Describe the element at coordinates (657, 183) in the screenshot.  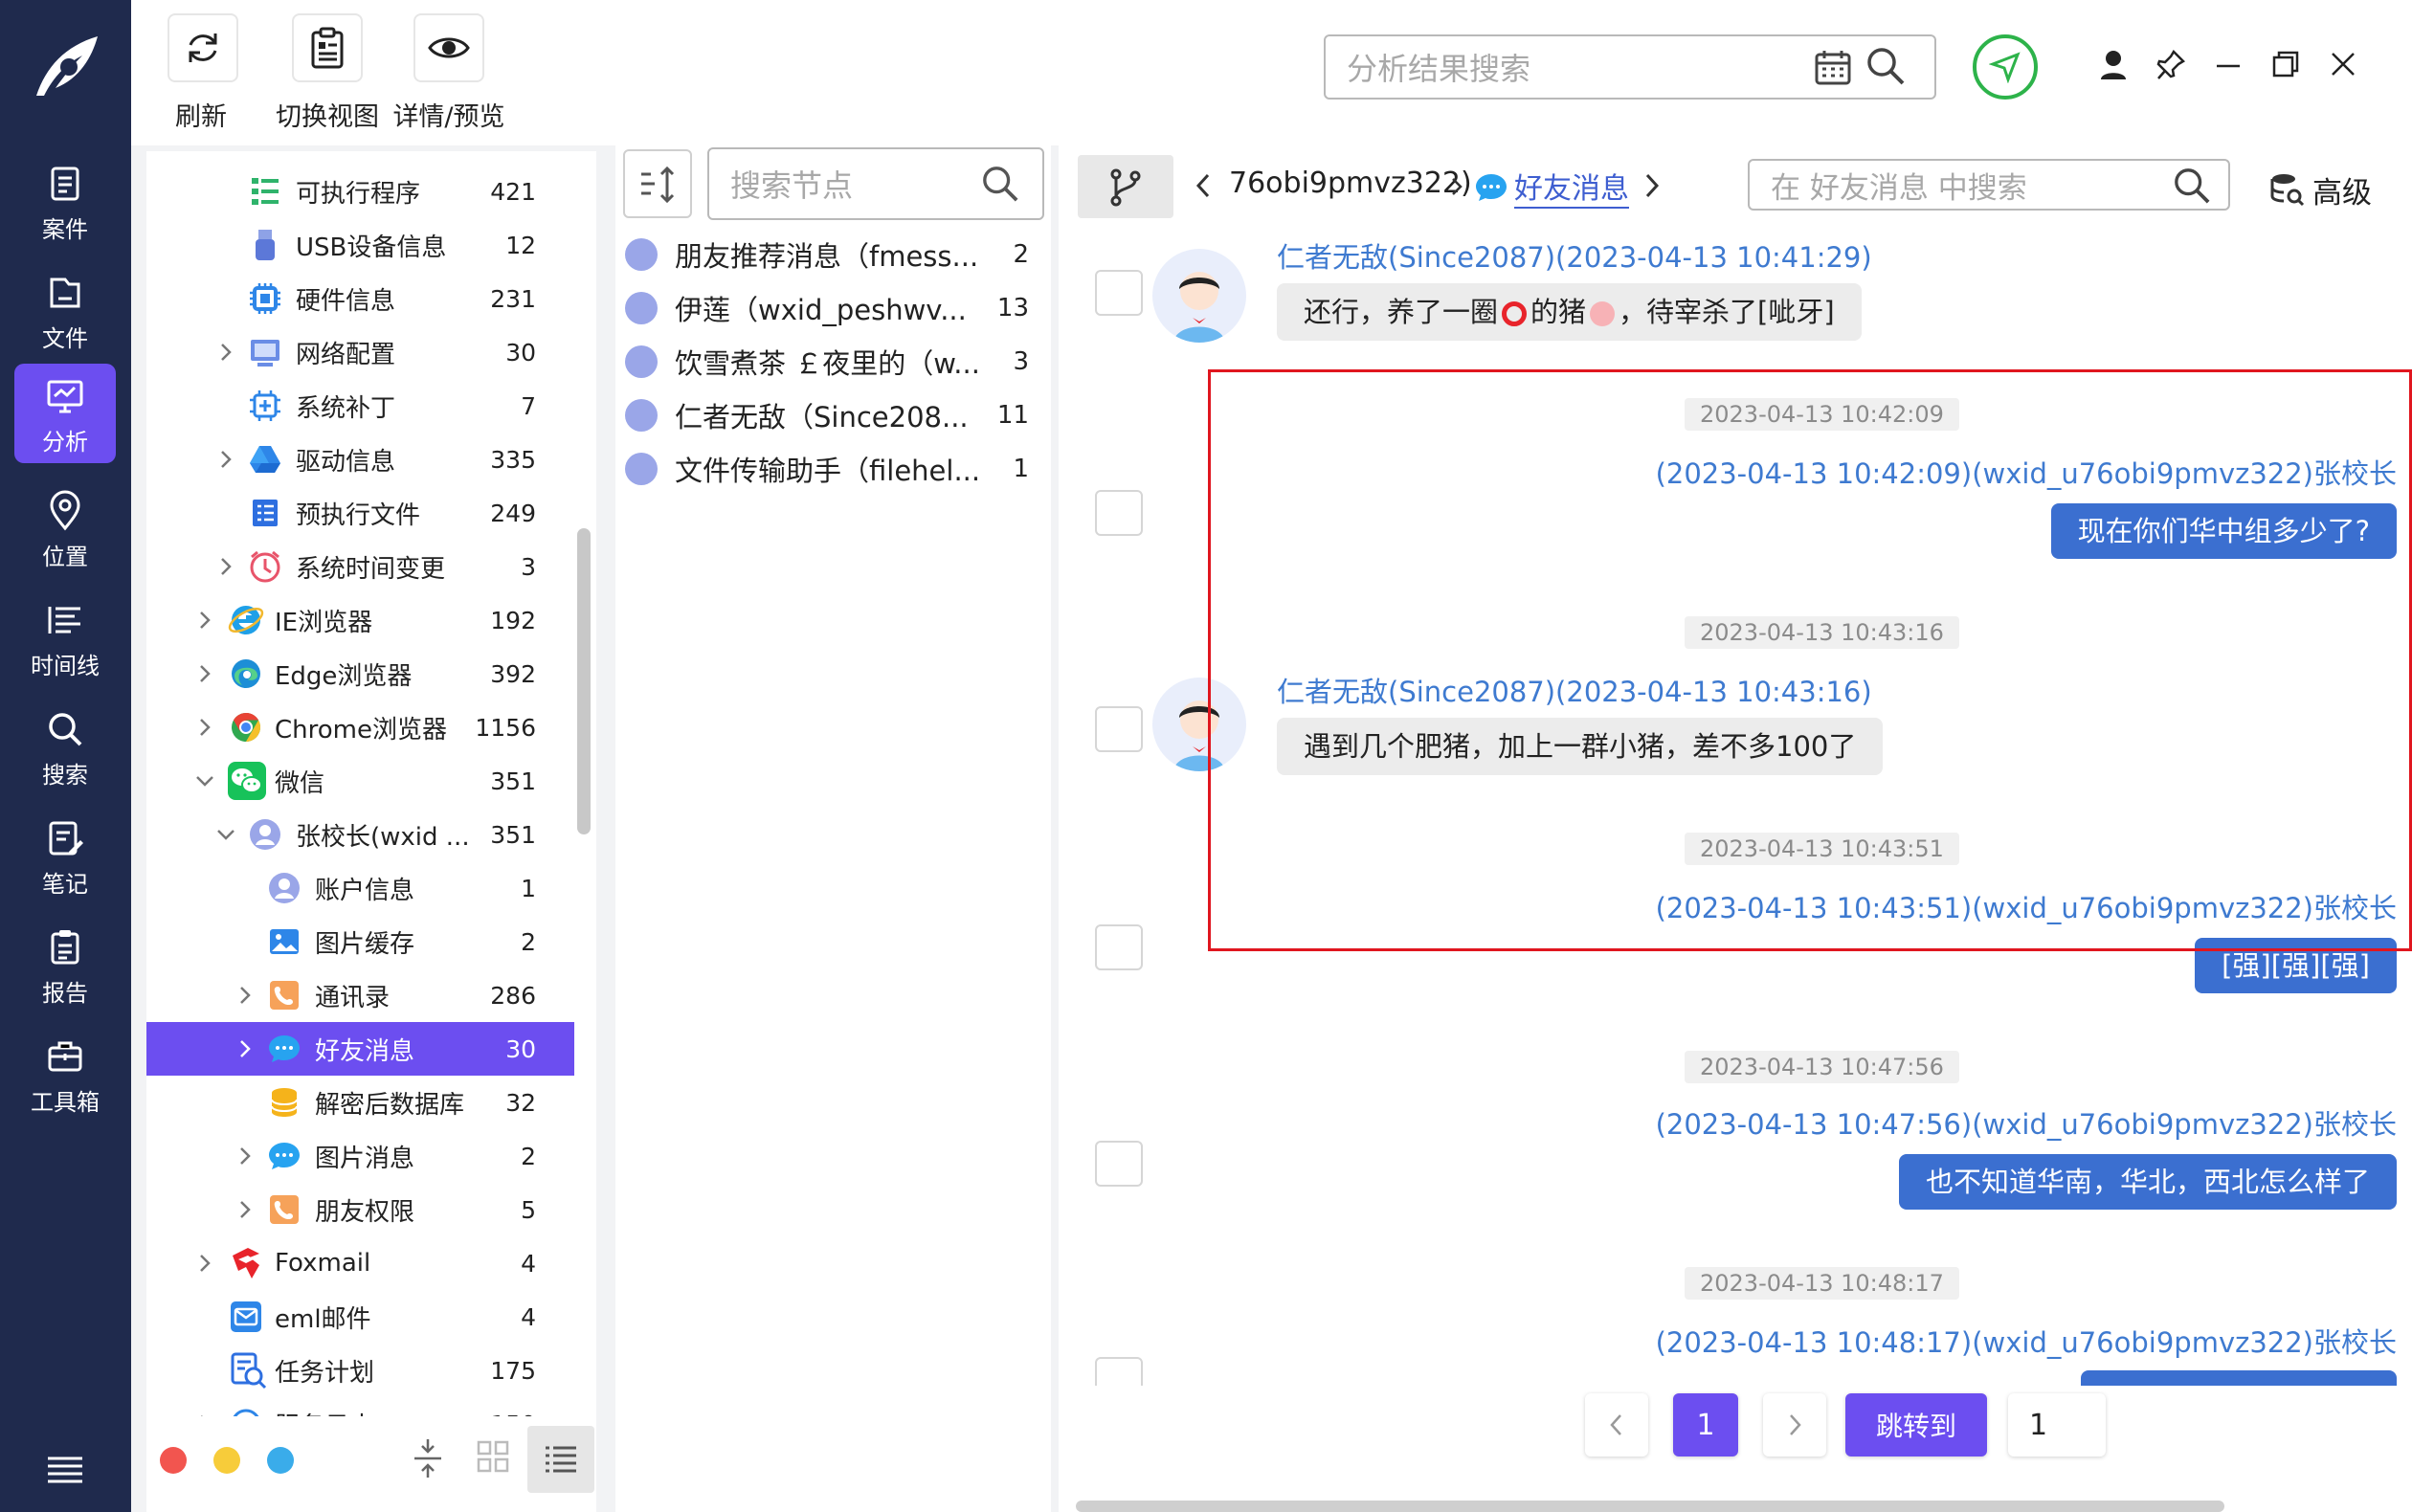
I see `sort-button` at that location.